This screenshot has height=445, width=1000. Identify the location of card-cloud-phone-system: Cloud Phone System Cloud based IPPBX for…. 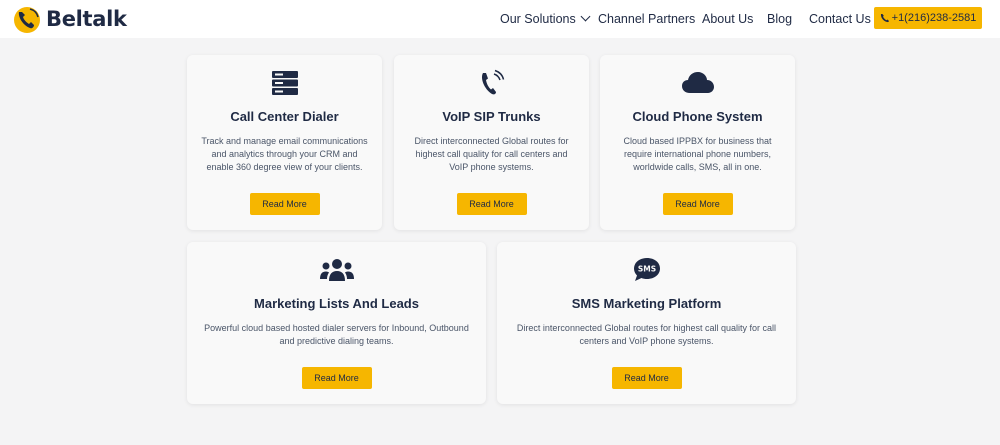
(697, 142).